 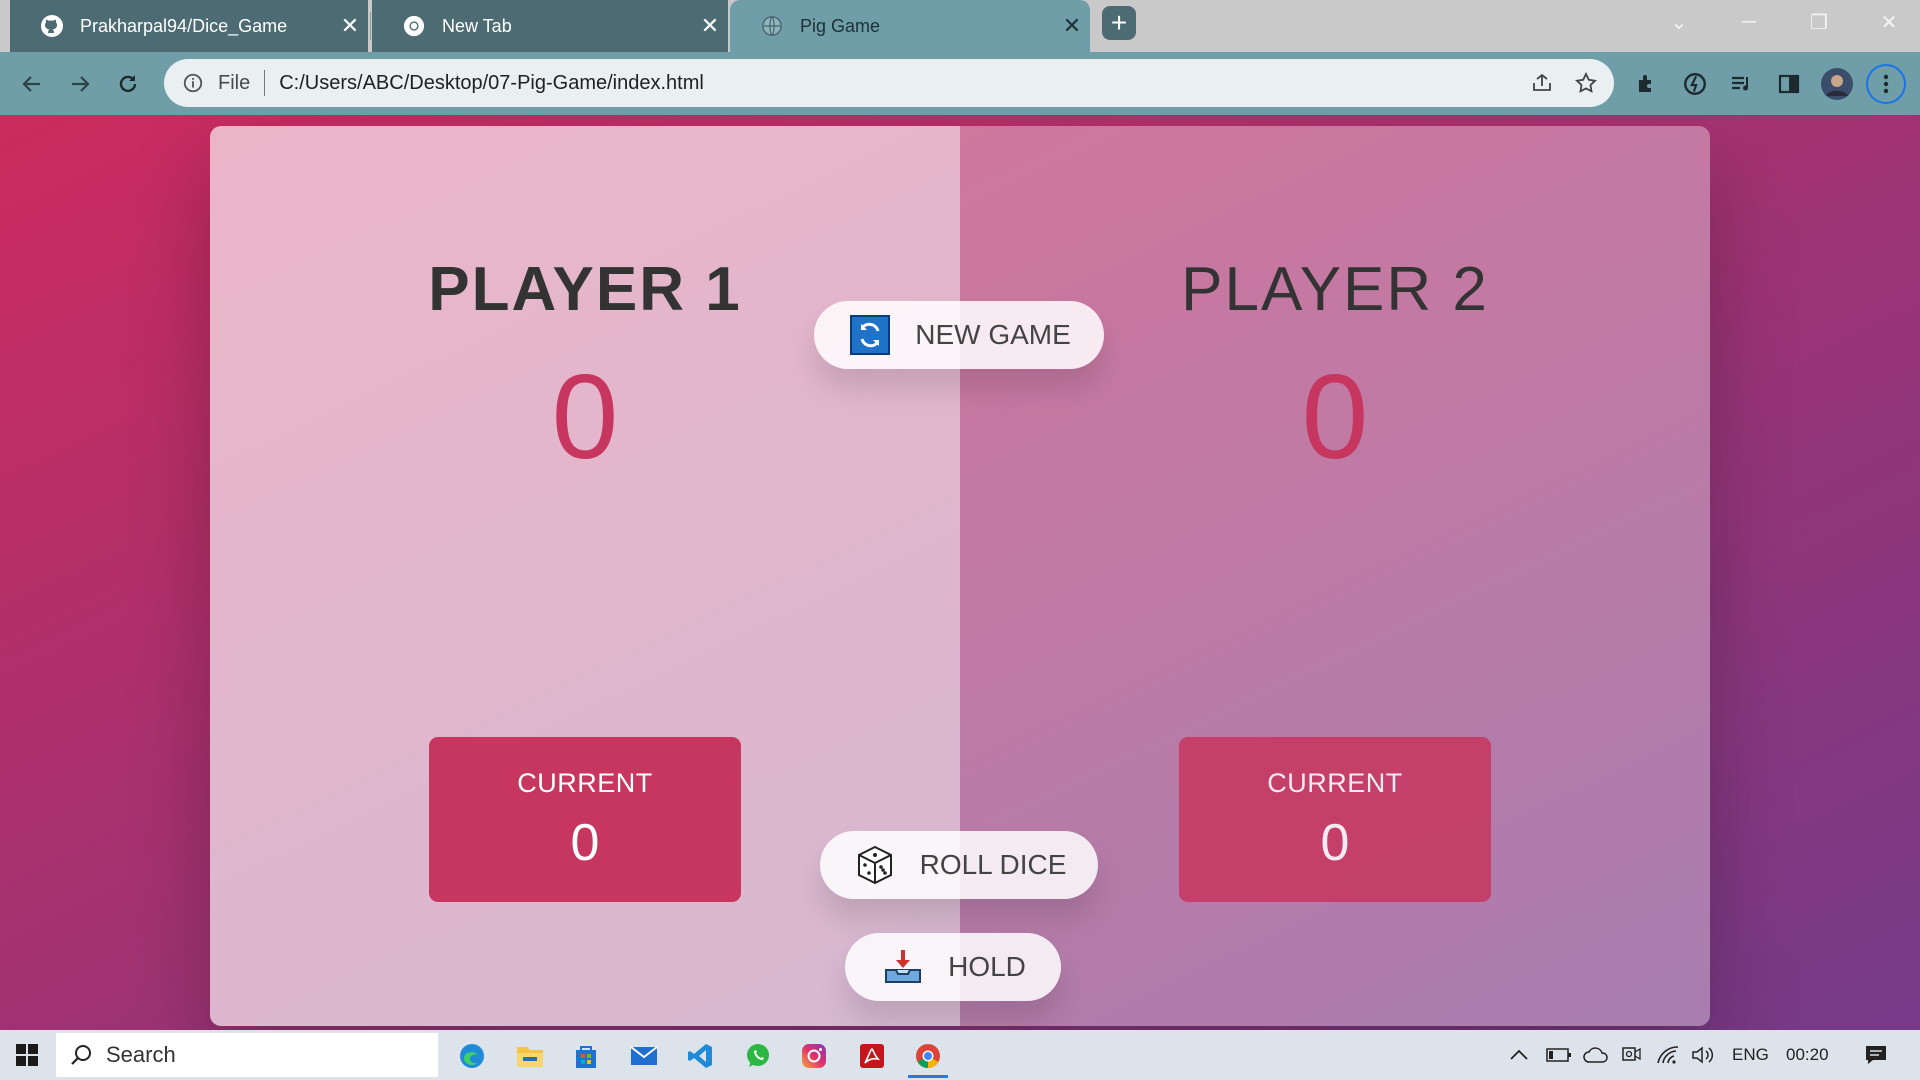 I want to click on browser-menu-button, so click(x=1886, y=84).